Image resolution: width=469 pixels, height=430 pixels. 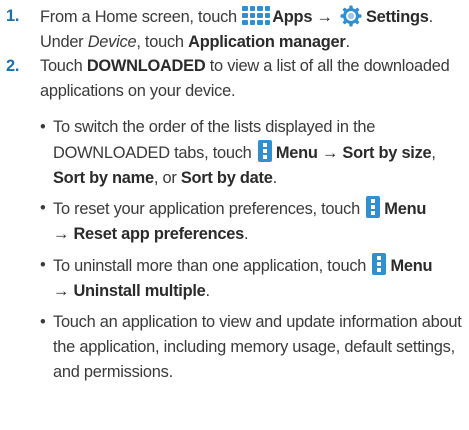 What do you see at coordinates (13, 66) in the screenshot?
I see `step-number: 2.` at bounding box center [13, 66].